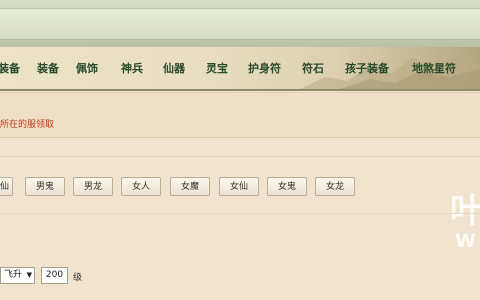 The width and height of the screenshot is (480, 300). I want to click on class-button-female-immortal: 女仙, so click(239, 186).